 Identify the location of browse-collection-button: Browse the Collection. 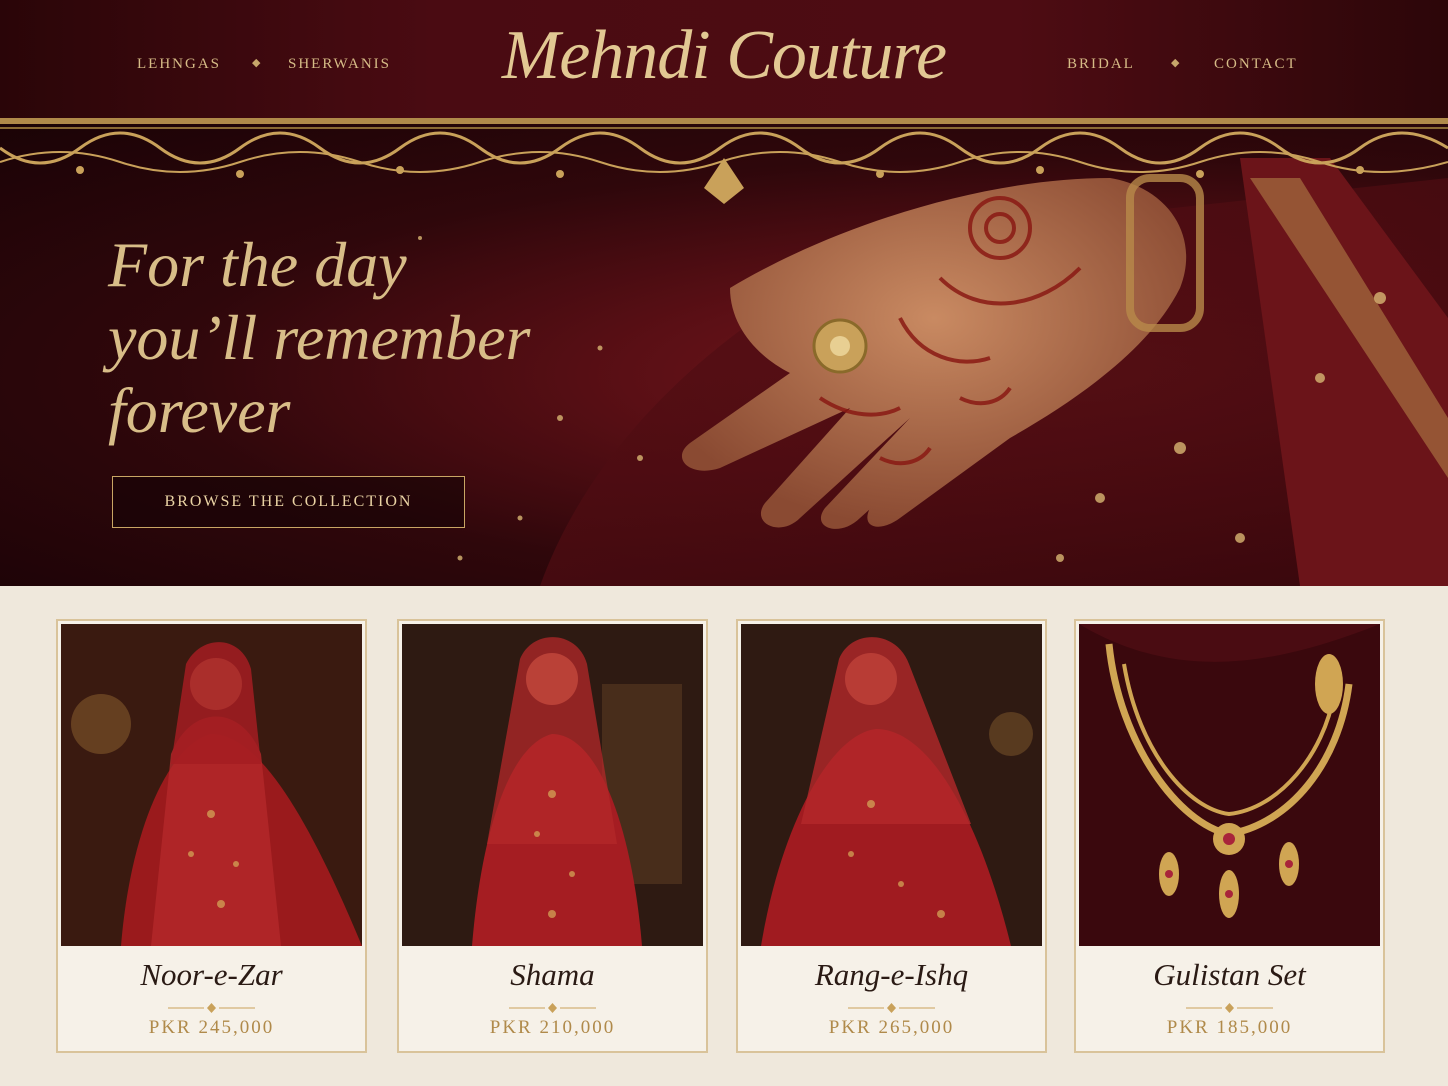
(288, 502).